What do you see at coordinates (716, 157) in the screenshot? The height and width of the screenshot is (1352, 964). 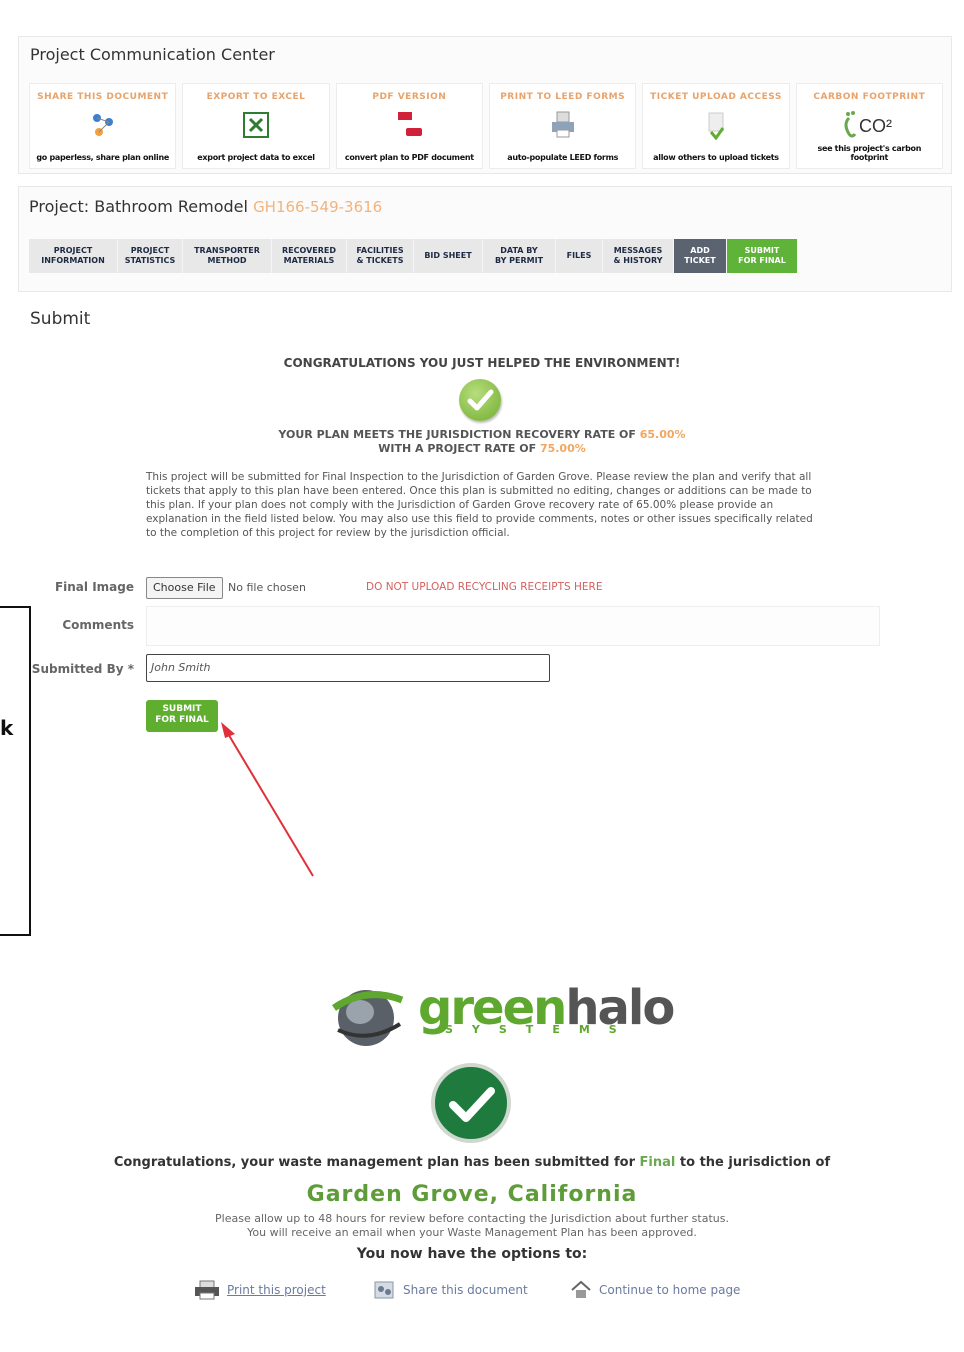 I see `tool-description: allow others to upload tickets` at bounding box center [716, 157].